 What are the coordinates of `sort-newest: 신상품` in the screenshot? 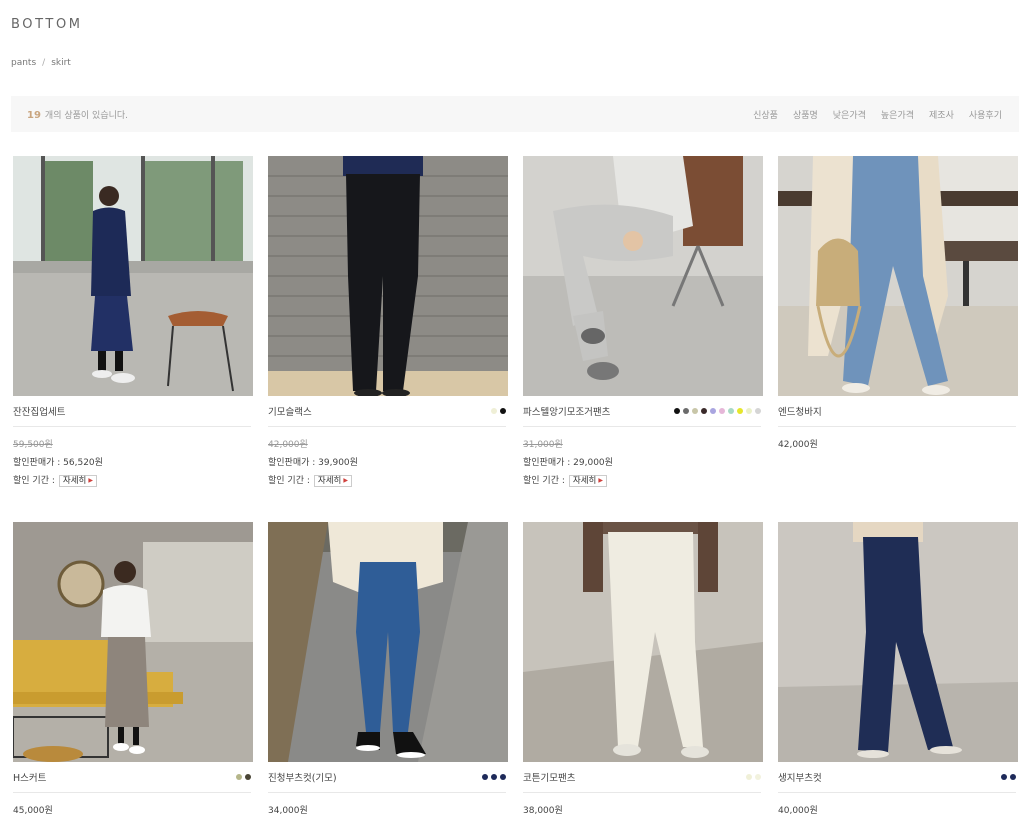 It's located at (765, 114).